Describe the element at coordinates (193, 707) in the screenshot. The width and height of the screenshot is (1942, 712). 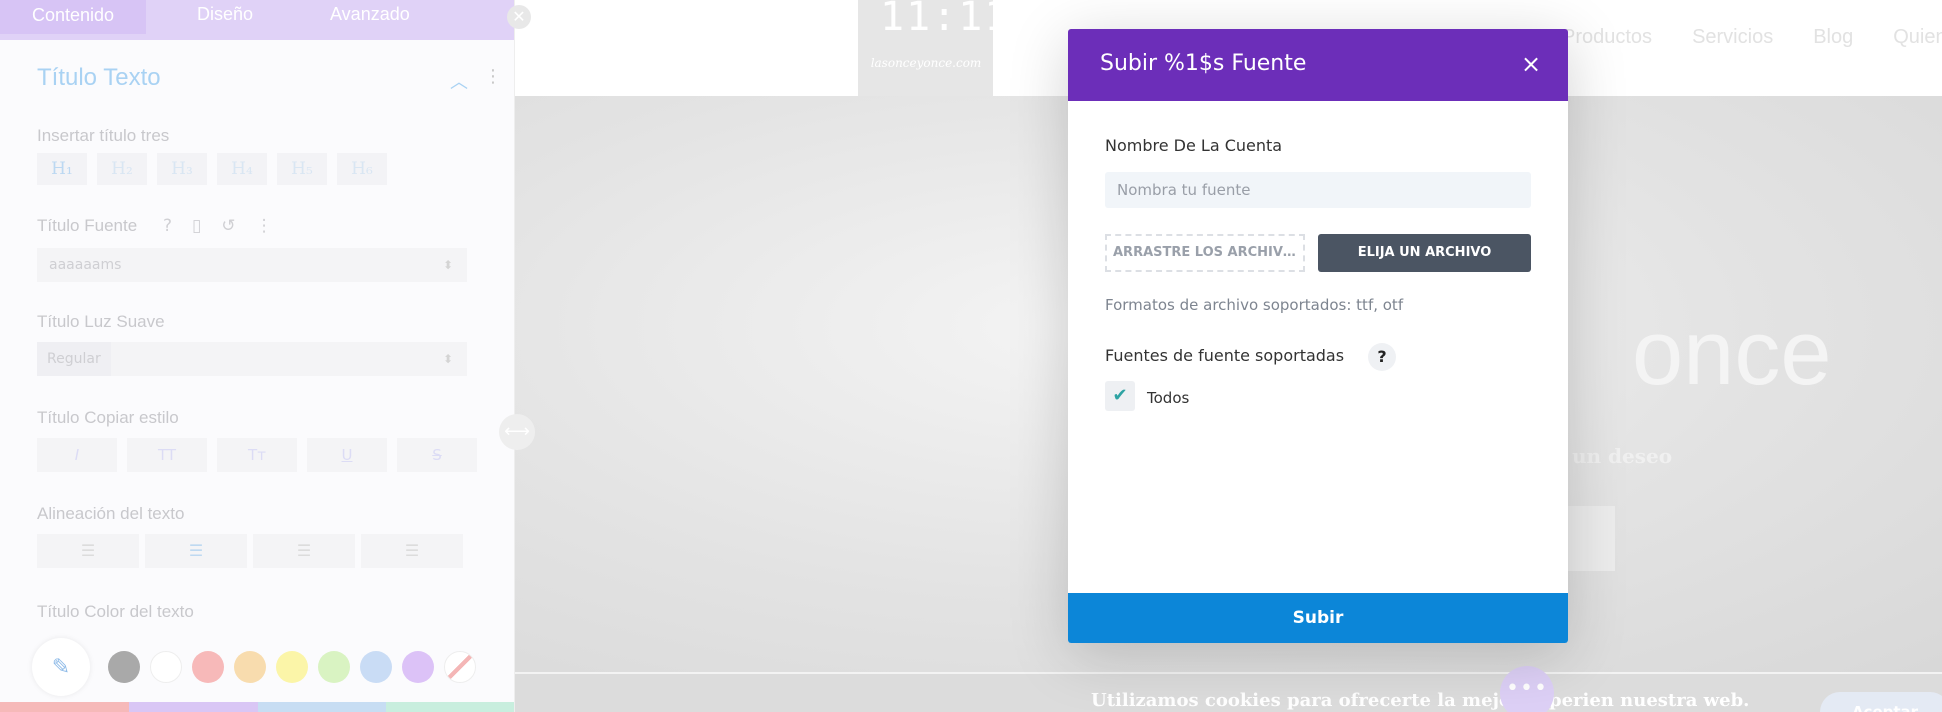
I see `footer-strip-purple` at that location.